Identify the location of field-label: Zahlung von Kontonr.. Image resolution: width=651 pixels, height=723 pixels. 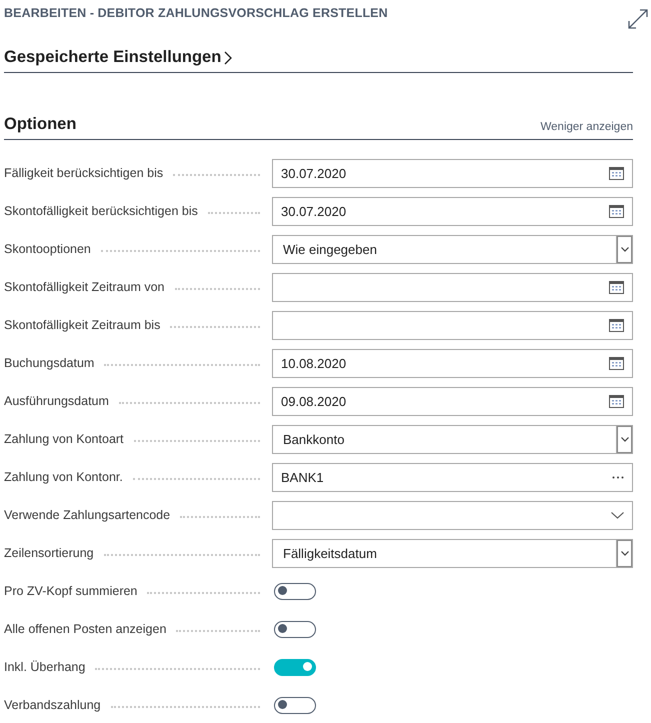
(63, 477).